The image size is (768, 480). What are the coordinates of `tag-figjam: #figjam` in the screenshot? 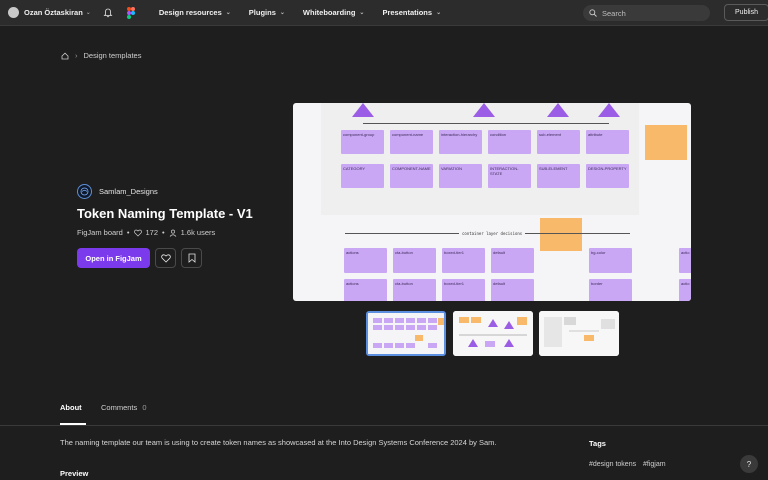 It's located at (654, 464).